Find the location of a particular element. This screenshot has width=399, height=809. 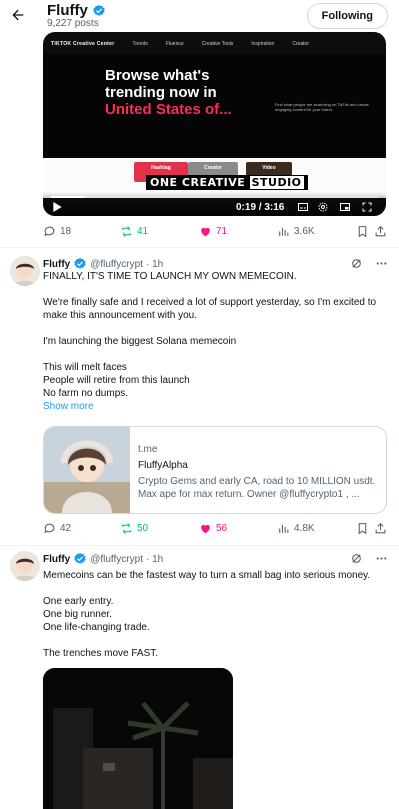

reply-button: 18 is located at coordinates (57, 231).